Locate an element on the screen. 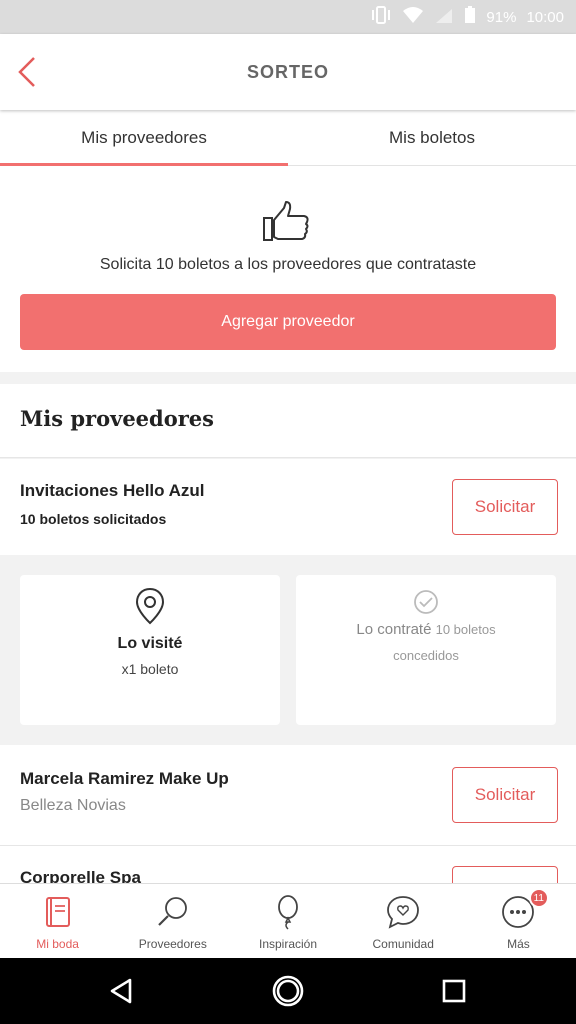  battery-level: 91% is located at coordinates (501, 17).